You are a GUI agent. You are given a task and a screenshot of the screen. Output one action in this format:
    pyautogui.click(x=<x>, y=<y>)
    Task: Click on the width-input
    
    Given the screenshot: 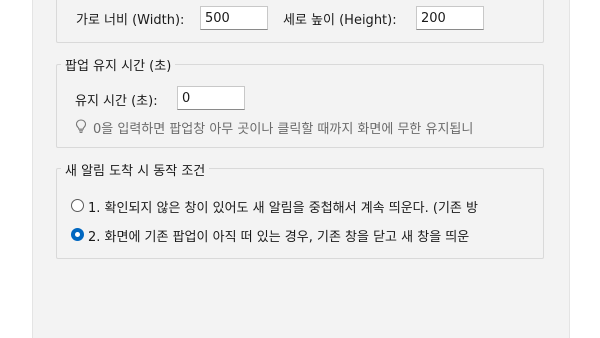 What is the action you would take?
    pyautogui.click(x=234, y=18)
    